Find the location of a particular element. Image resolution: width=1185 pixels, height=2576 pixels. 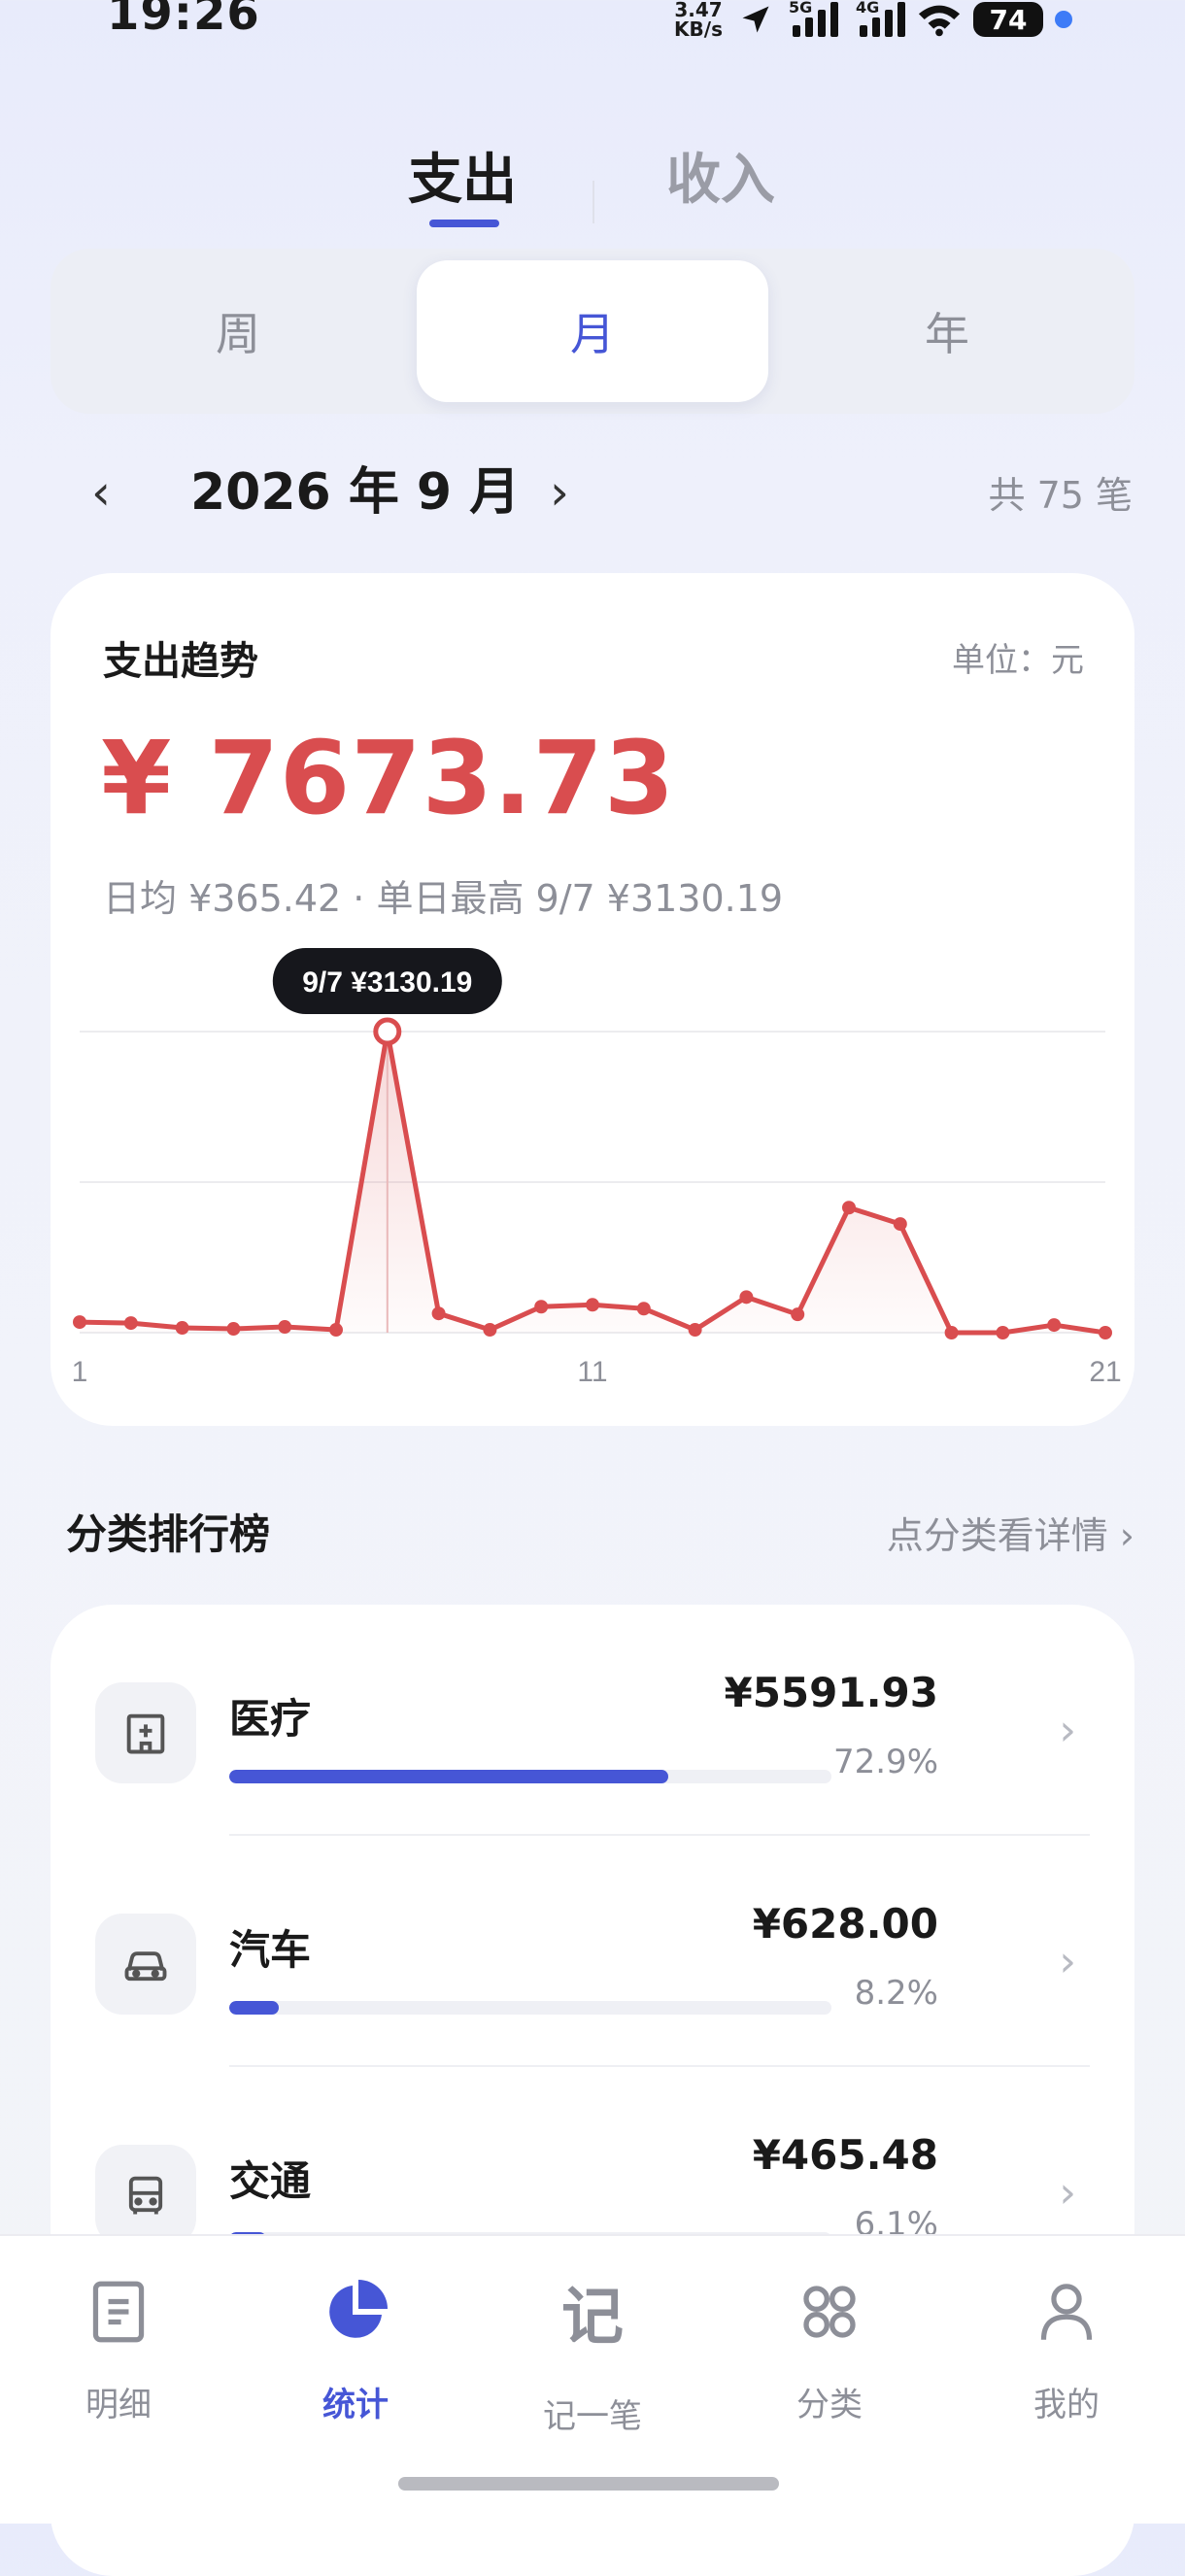

x-tick-label: 21 is located at coordinates (1105, 1372).